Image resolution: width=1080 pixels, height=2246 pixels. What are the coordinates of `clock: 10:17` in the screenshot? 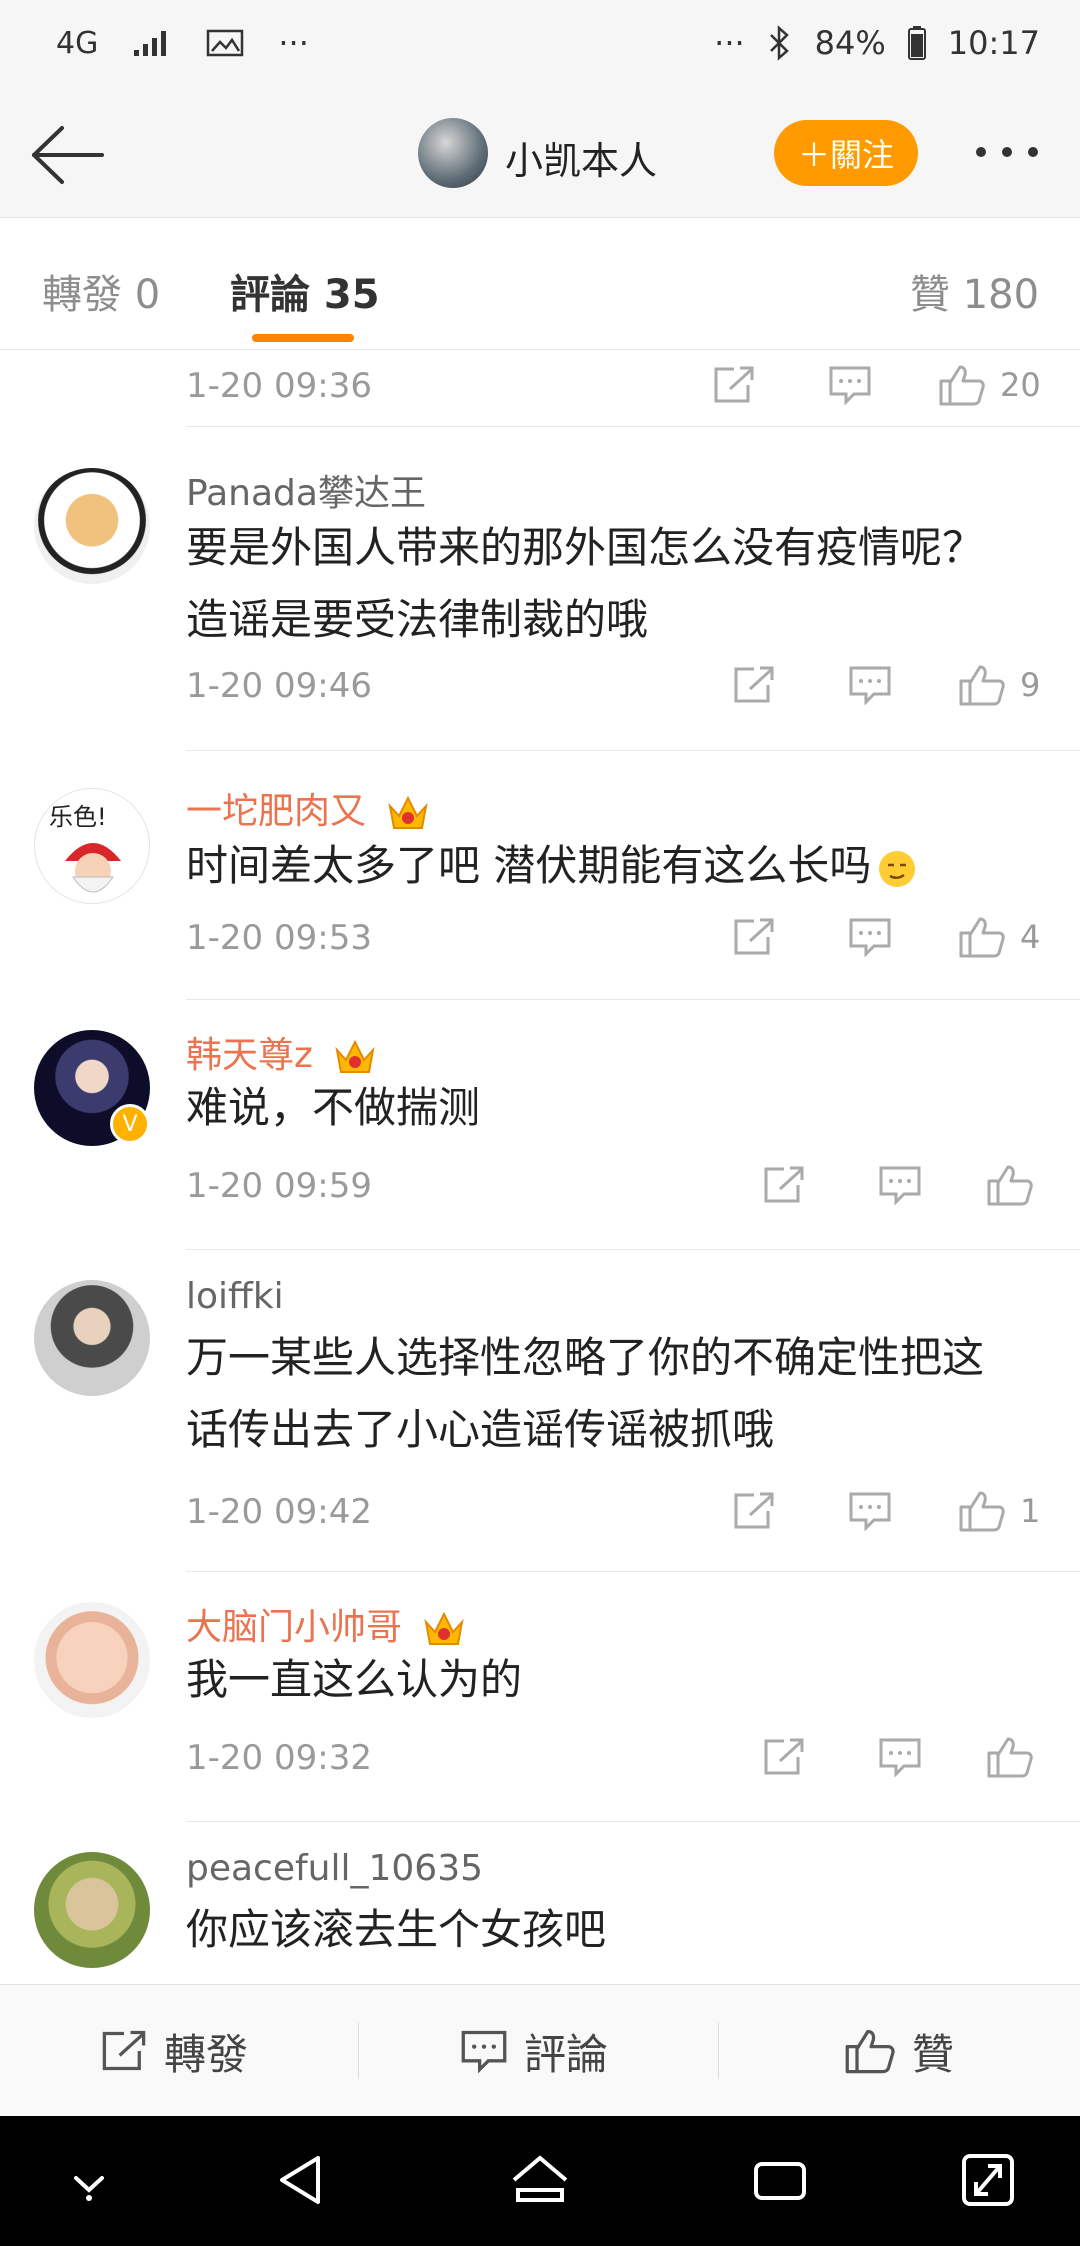 It's located at (993, 43).